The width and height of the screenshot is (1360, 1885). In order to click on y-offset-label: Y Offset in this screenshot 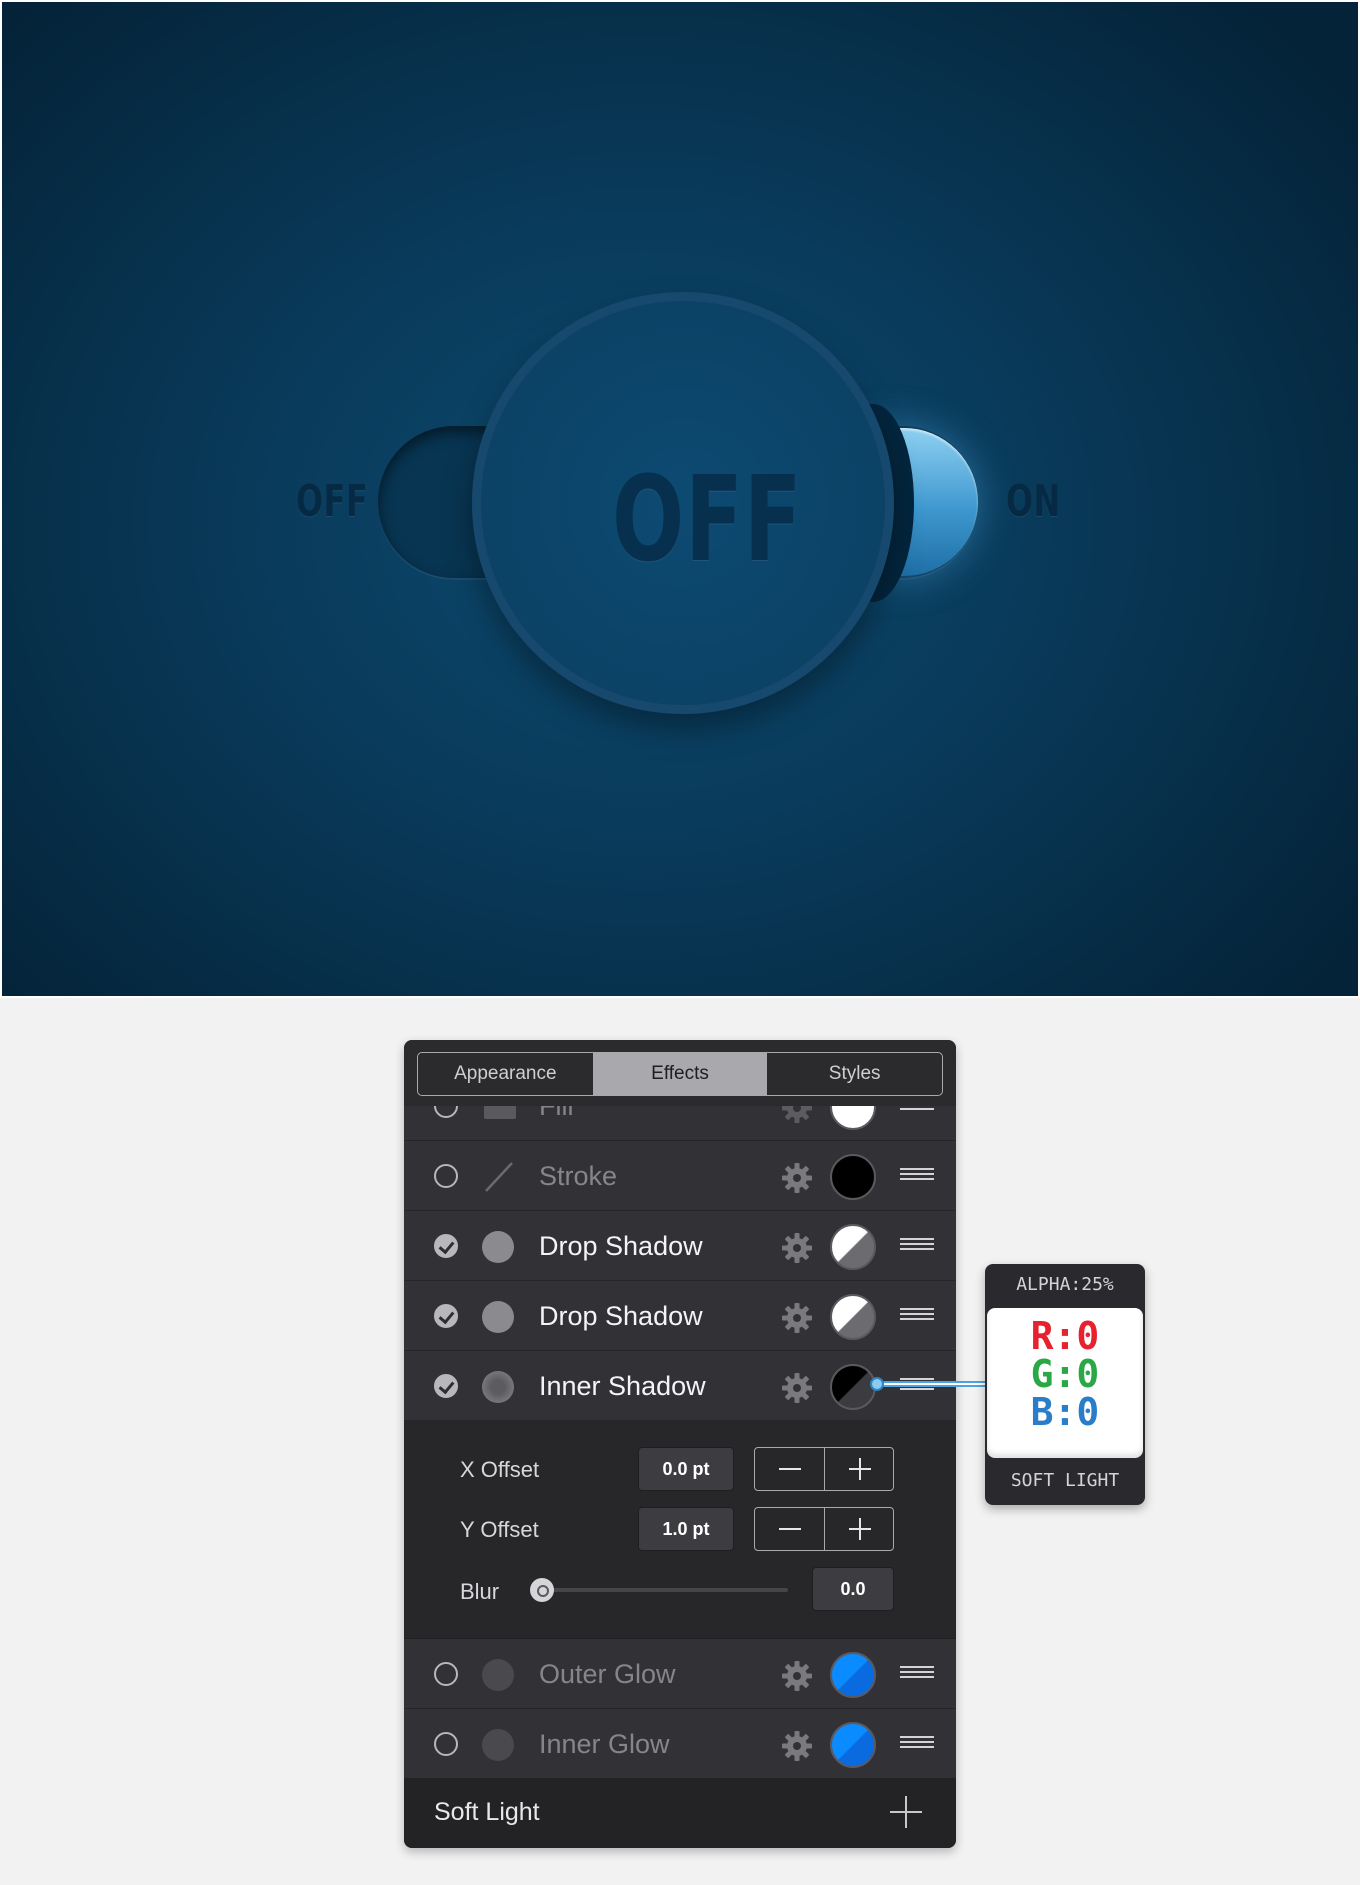, I will do `click(499, 1529)`.